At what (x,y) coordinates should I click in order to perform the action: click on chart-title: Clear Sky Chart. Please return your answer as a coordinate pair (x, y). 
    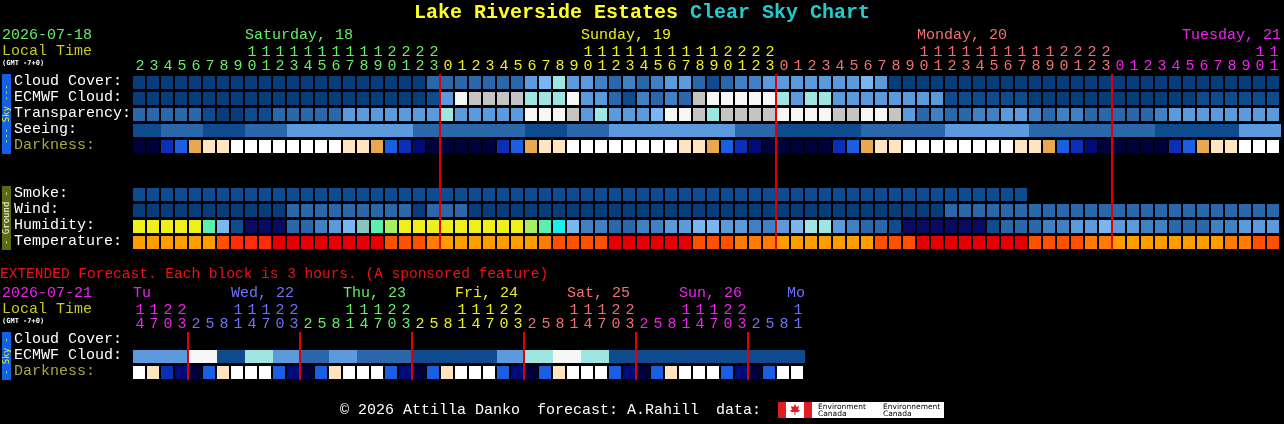
    Looking at the image, I should click on (780, 12).